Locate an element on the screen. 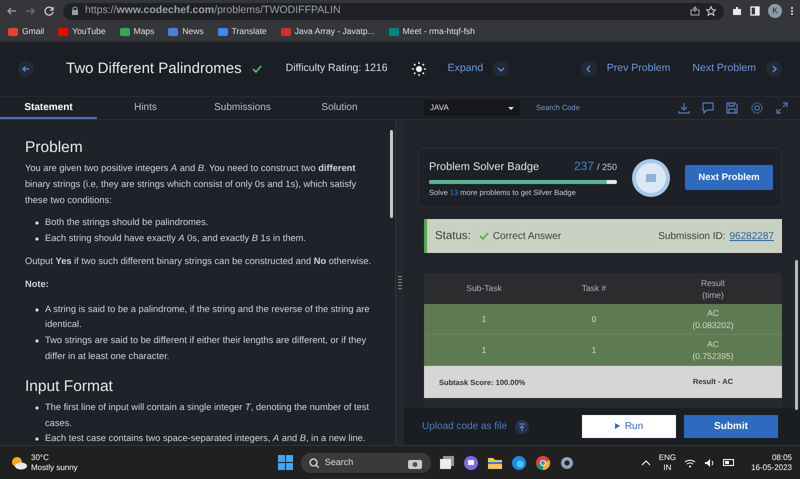 The height and width of the screenshot is (479, 800). search-icon is located at coordinates (313, 463).